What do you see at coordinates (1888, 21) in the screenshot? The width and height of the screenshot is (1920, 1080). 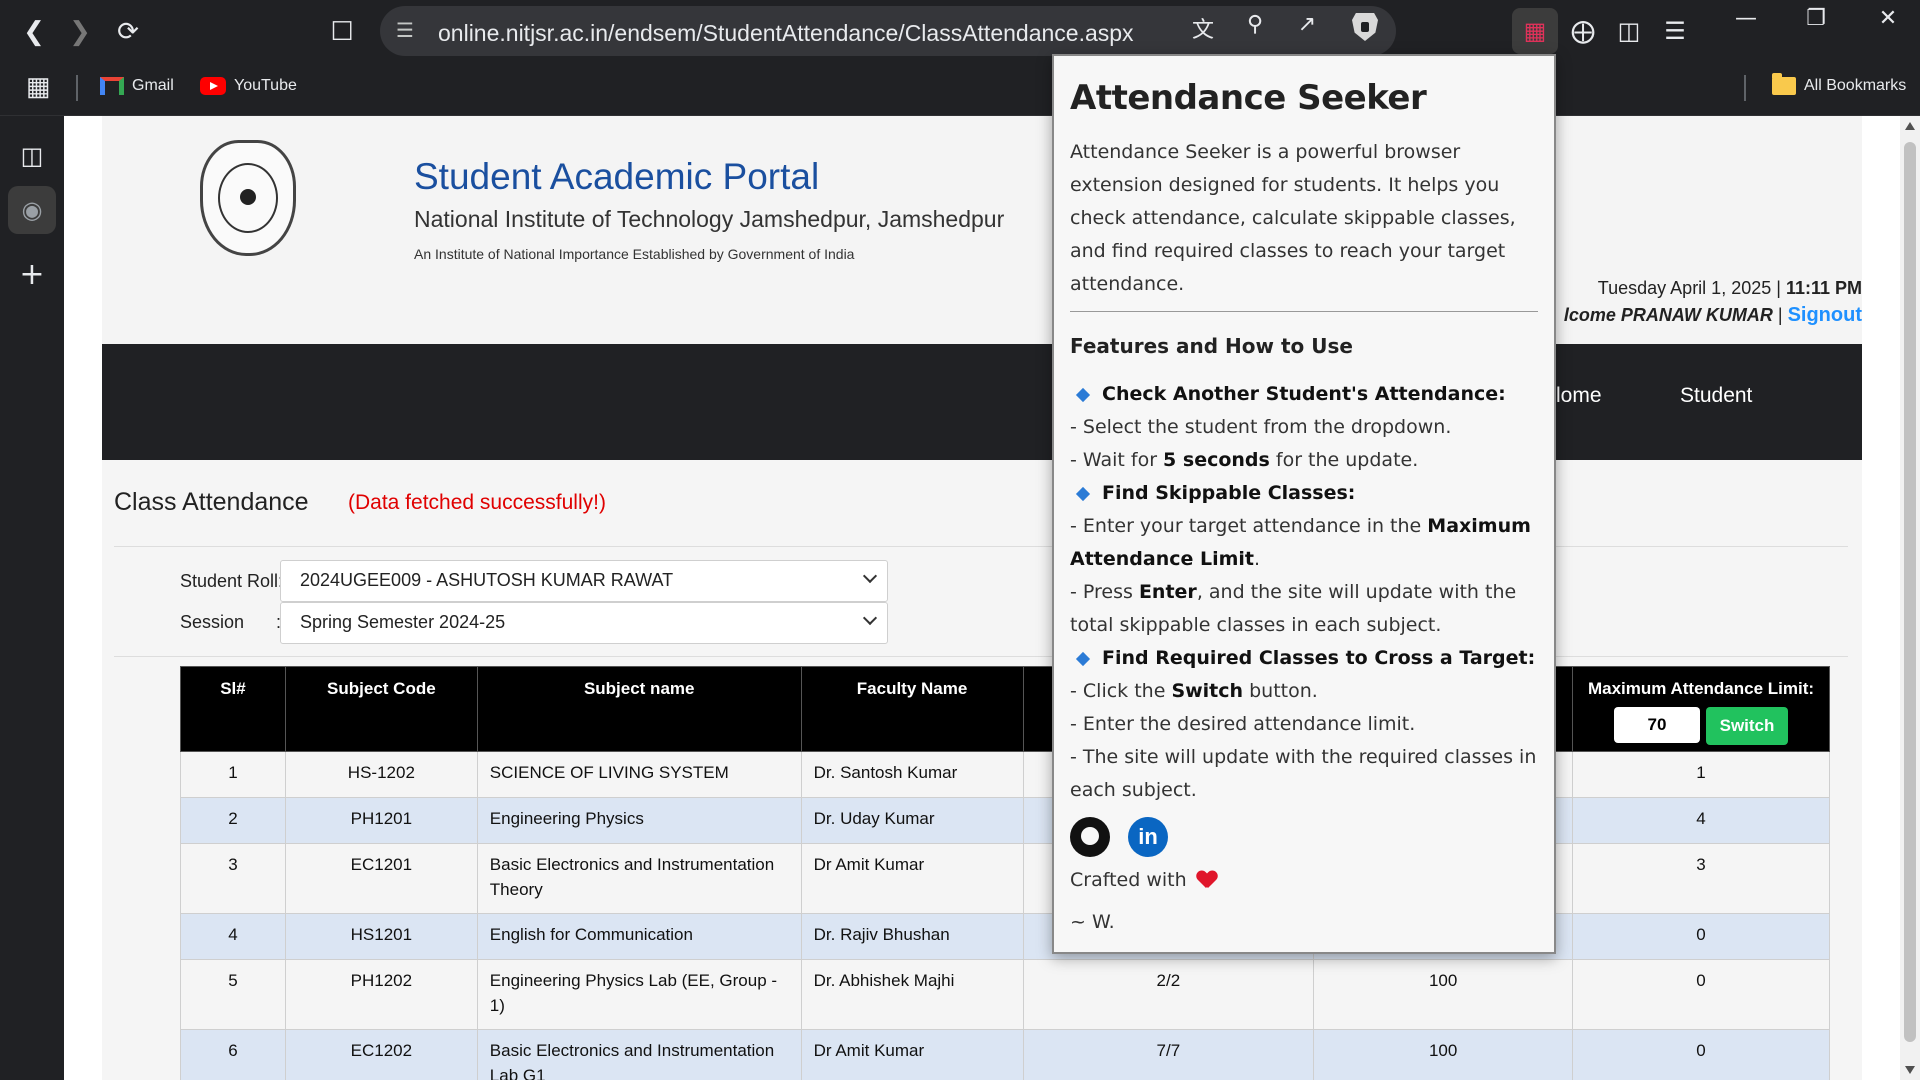 I see `close-icon: ✕` at bounding box center [1888, 21].